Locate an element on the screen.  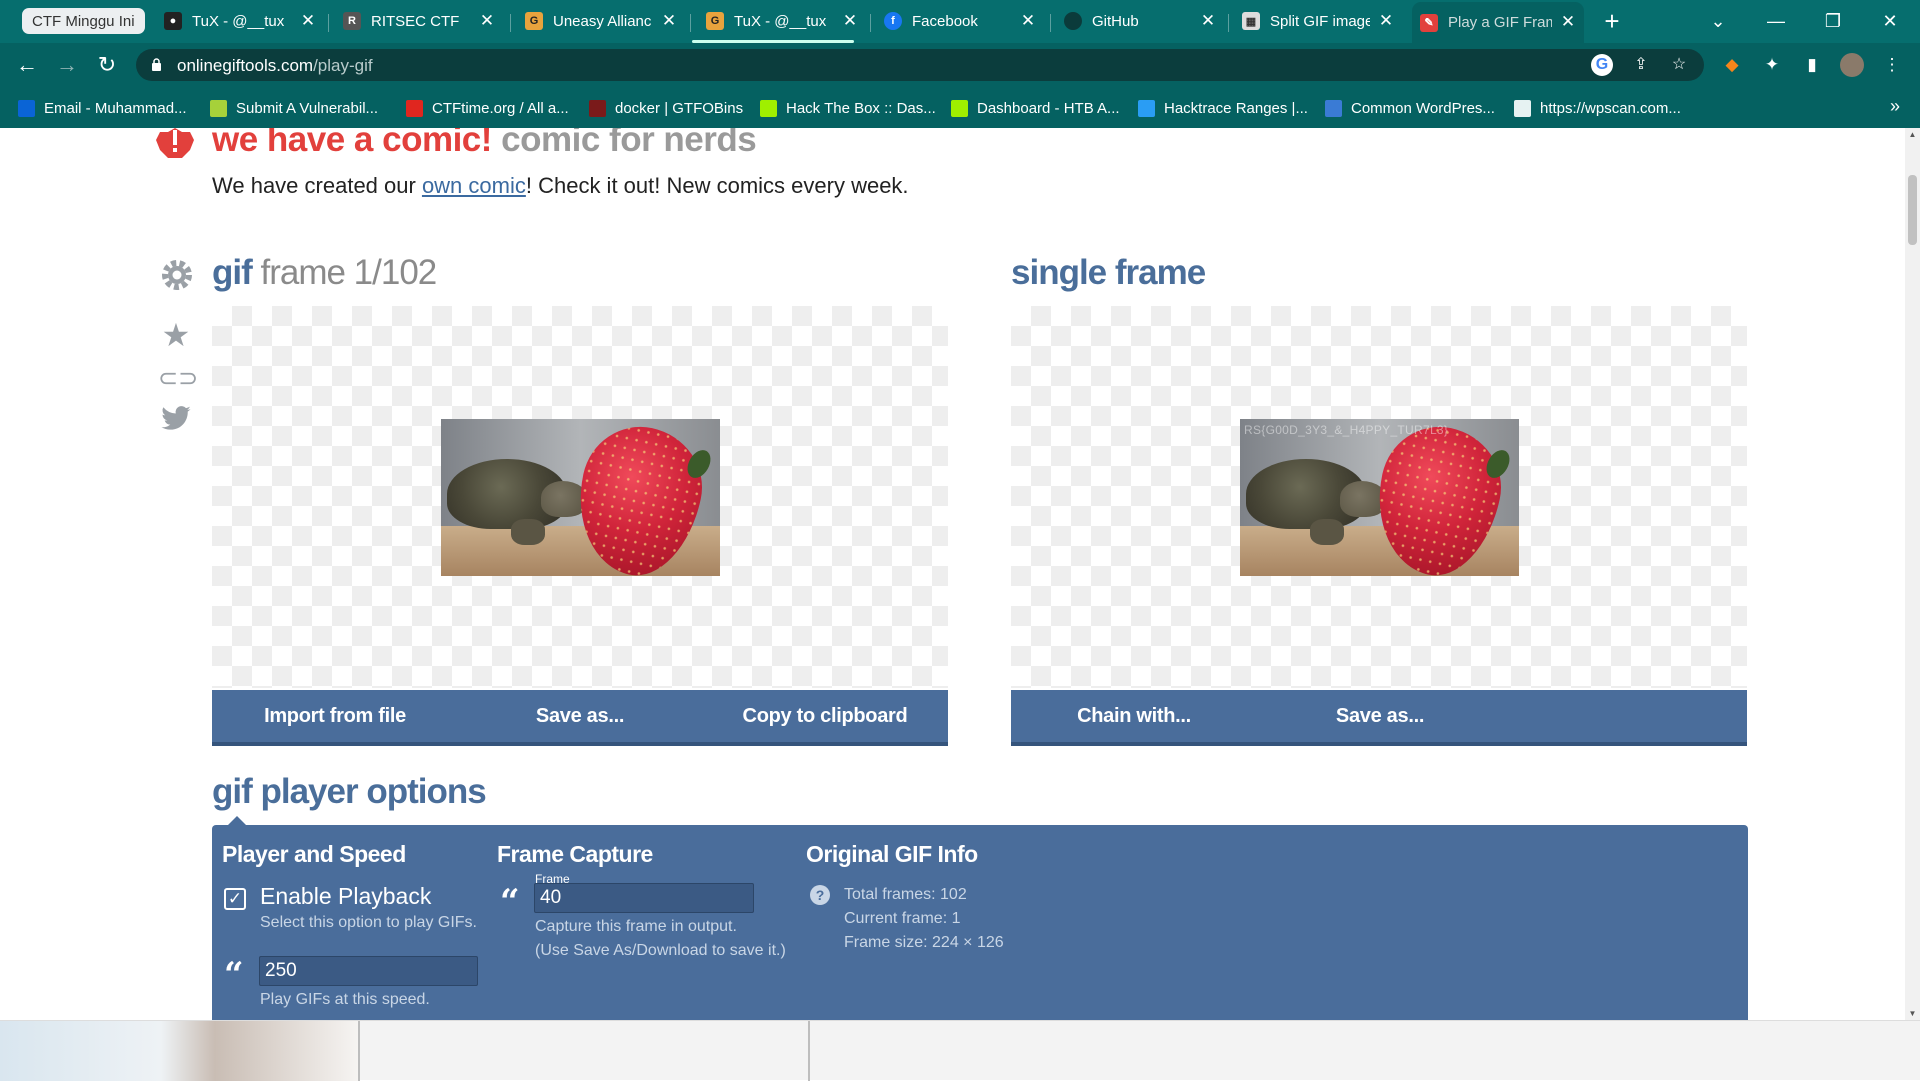
tab-play-gif-active: ✎ Play a GIF Fram ✕ is located at coordinates (1498, 22).